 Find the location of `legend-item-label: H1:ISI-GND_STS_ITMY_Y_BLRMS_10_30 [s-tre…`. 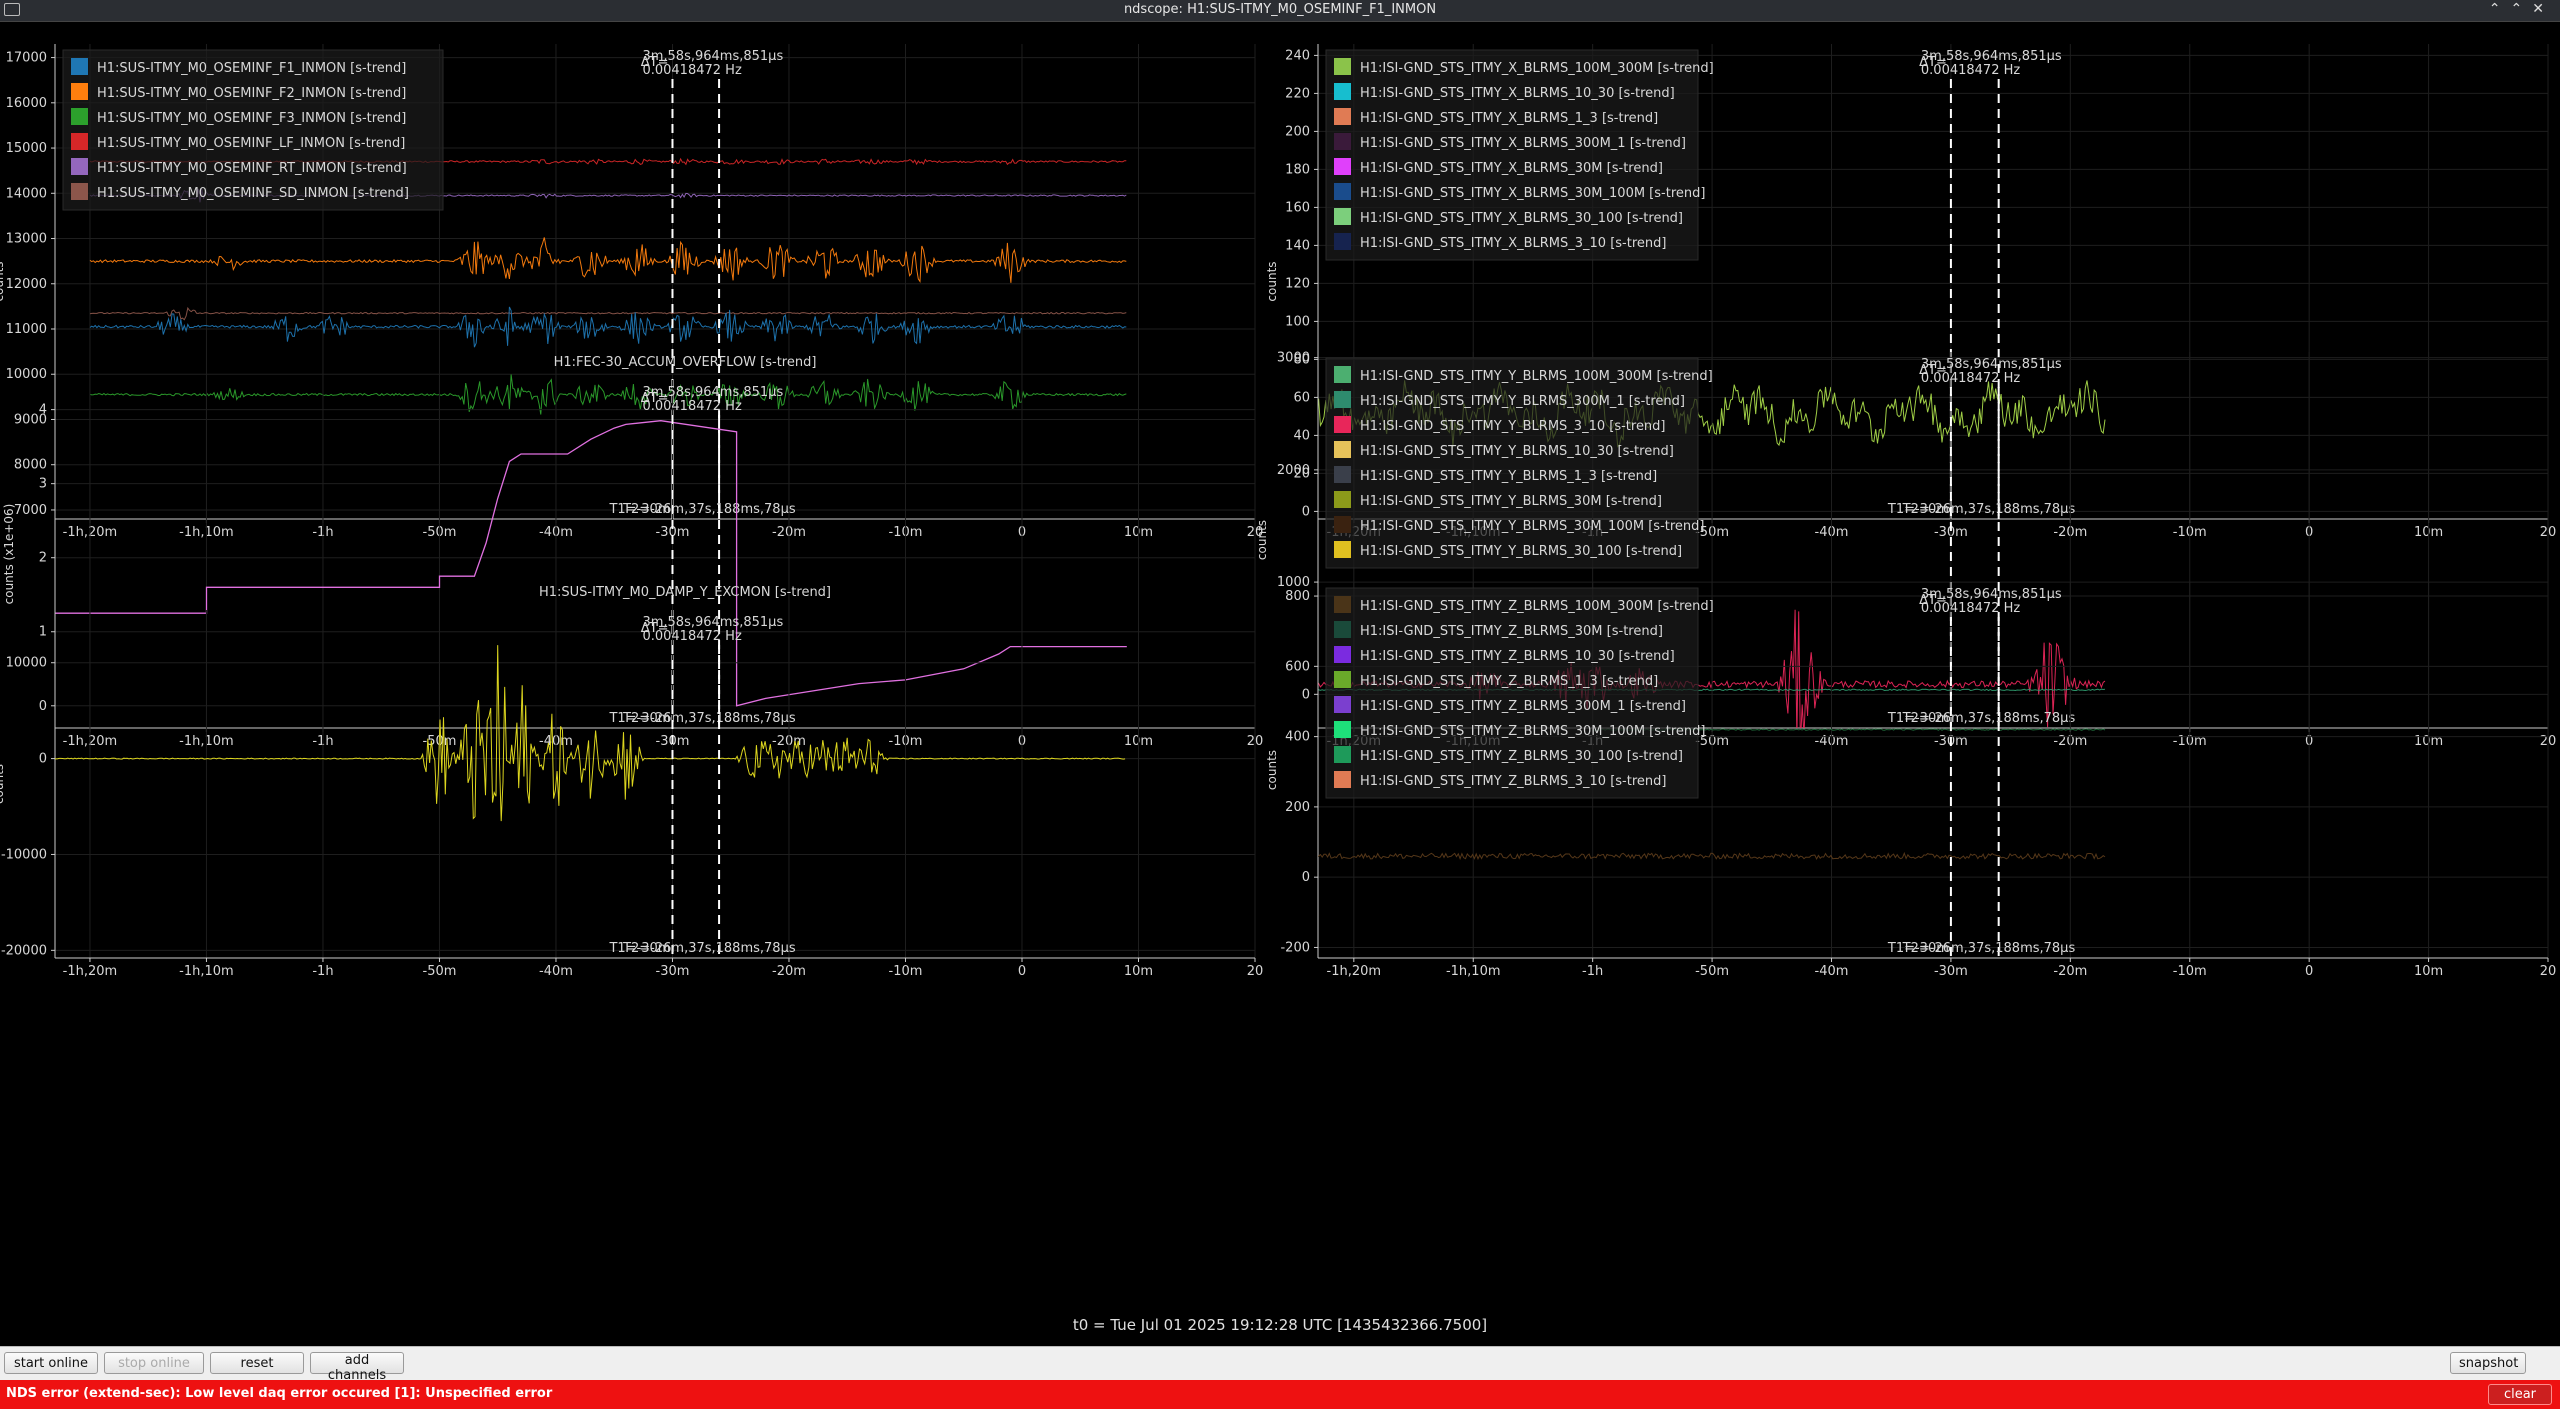

legend-item-label: H1:ISI-GND_STS_ITMY_Y_BLRMS_10_30 [s-tre… is located at coordinates (1517, 451).